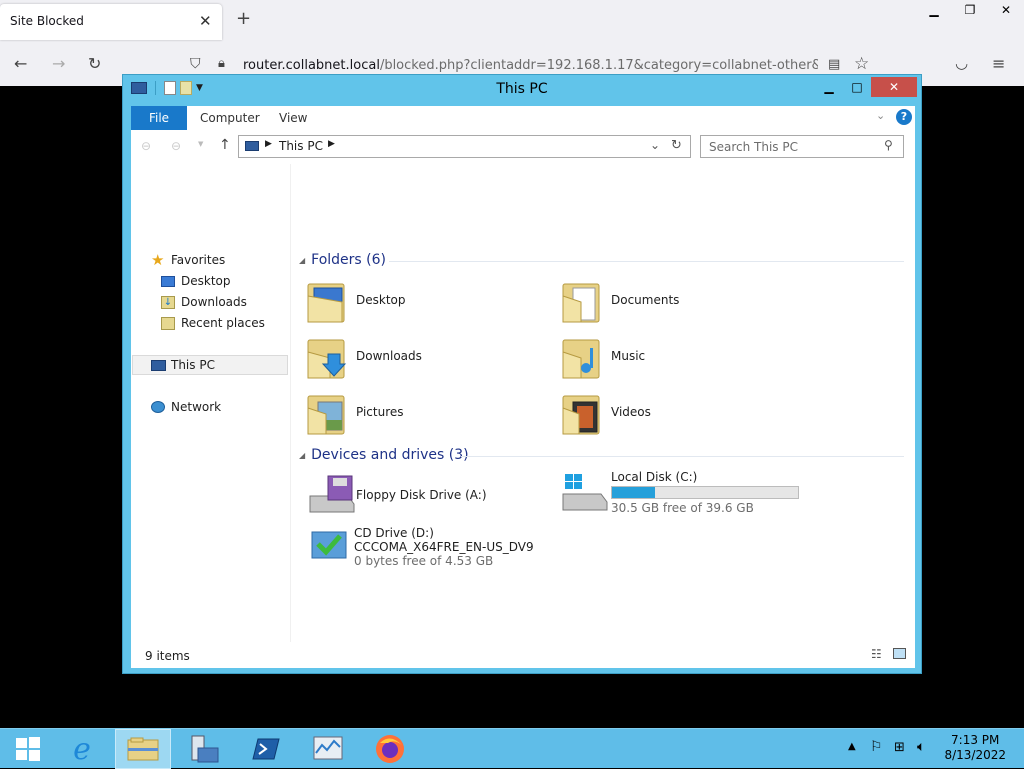  I want to click on powershell-icon, so click(266, 749).